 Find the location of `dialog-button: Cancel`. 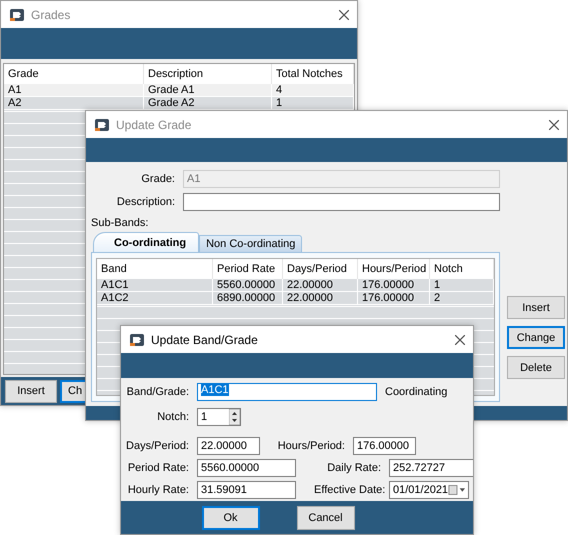

dialog-button: Cancel is located at coordinates (325, 518).